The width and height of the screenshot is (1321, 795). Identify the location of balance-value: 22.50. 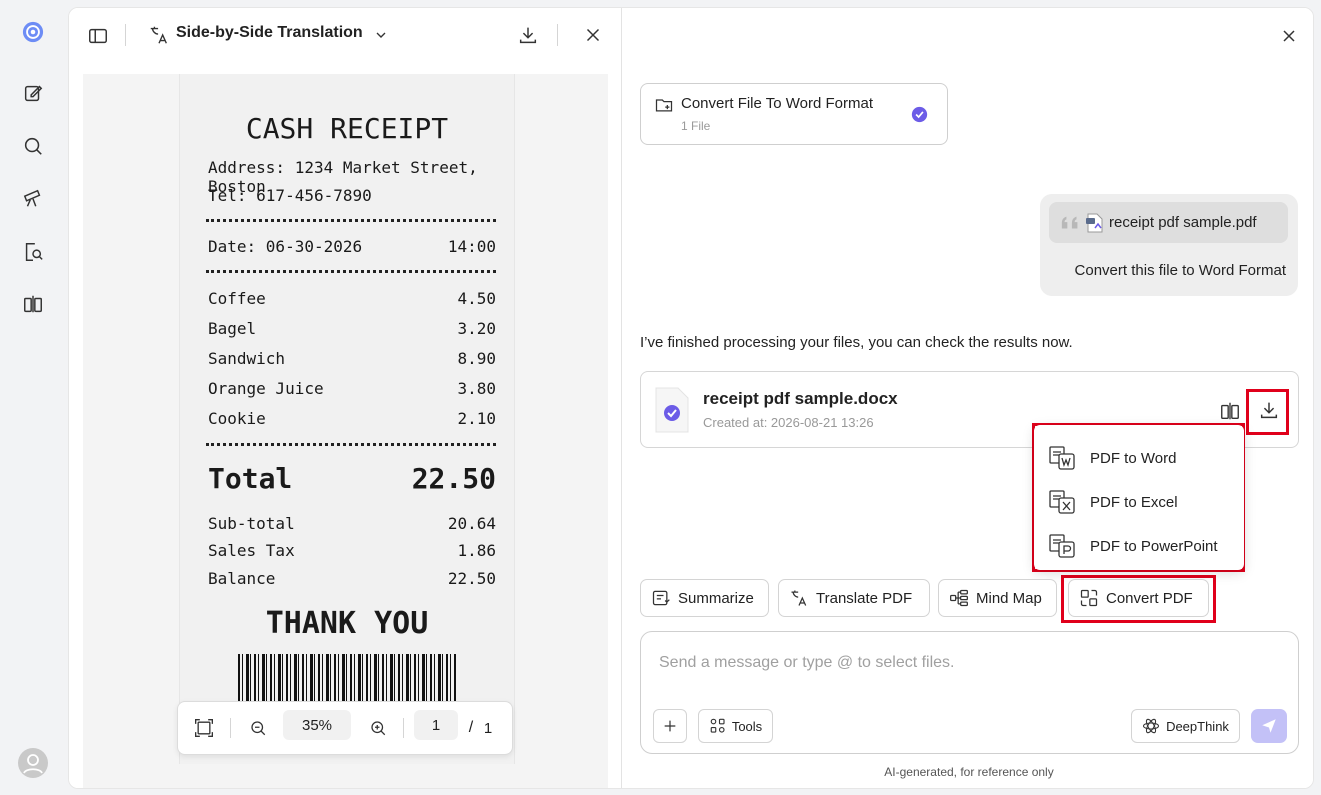
(471, 578).